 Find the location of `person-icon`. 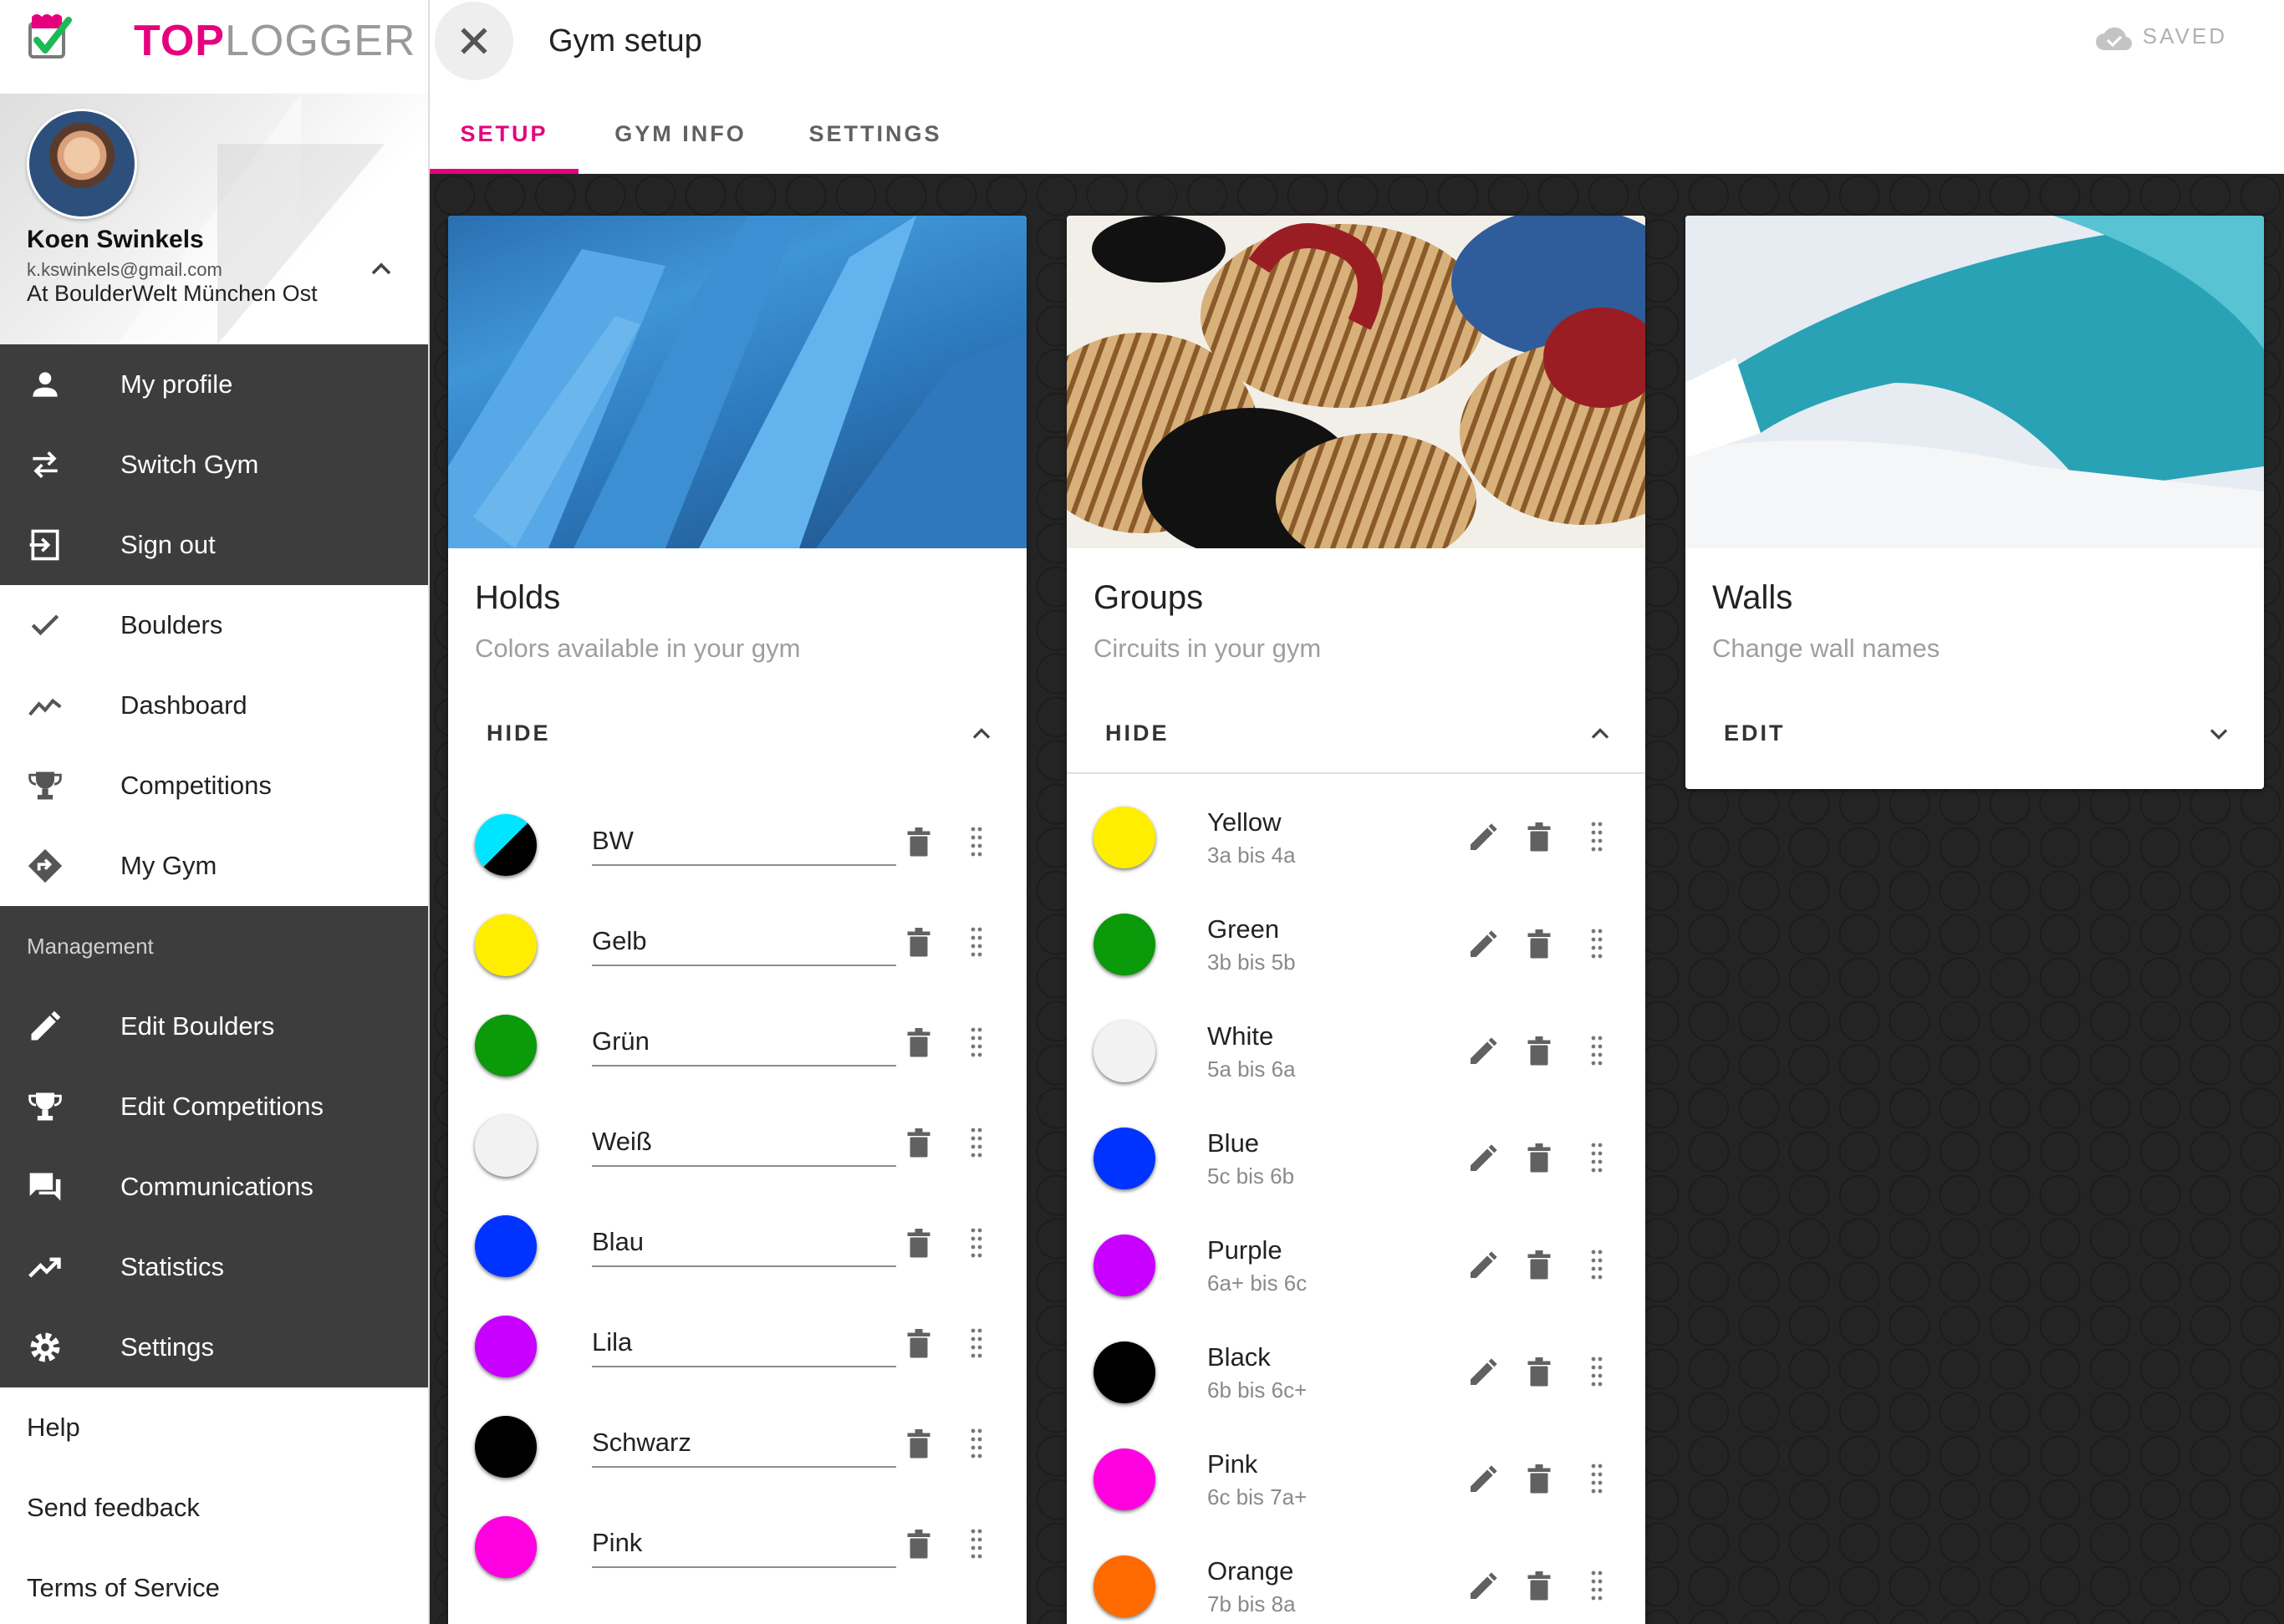

person-icon is located at coordinates (45, 384).